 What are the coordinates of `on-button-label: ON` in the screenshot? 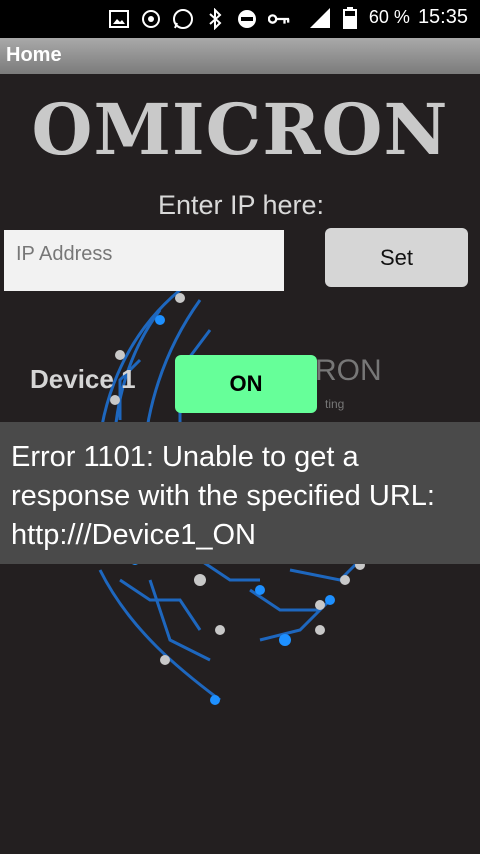 It's located at (246, 383).